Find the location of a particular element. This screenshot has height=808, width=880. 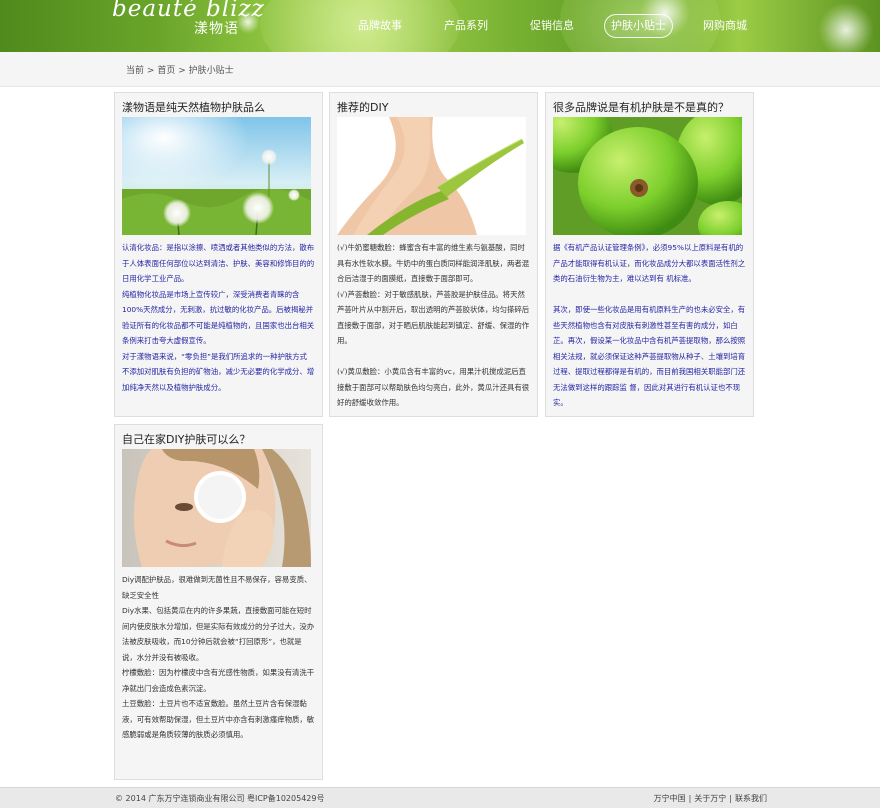

nav-item-skincare-tips: 护肤小贴士 is located at coordinates (638, 26).